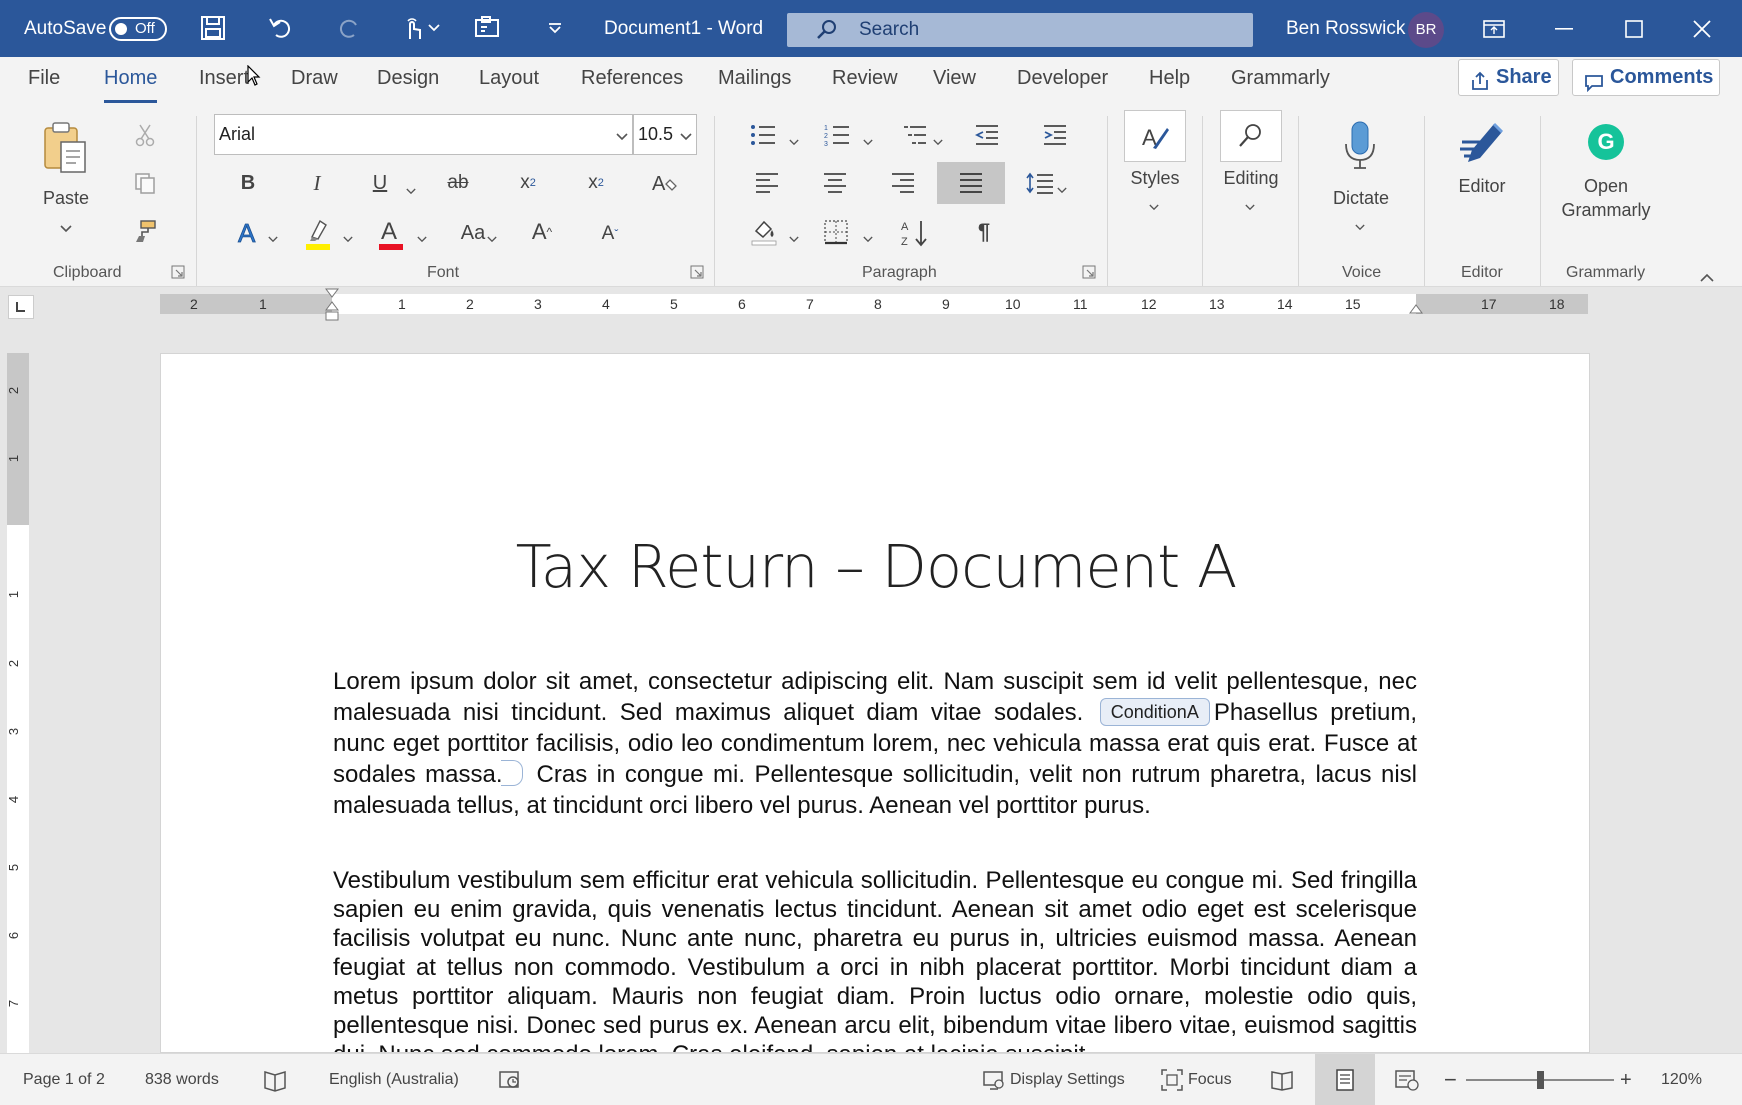 The image size is (1742, 1105). What do you see at coordinates (182, 1079) in the screenshot?
I see `word-count: 838 words` at bounding box center [182, 1079].